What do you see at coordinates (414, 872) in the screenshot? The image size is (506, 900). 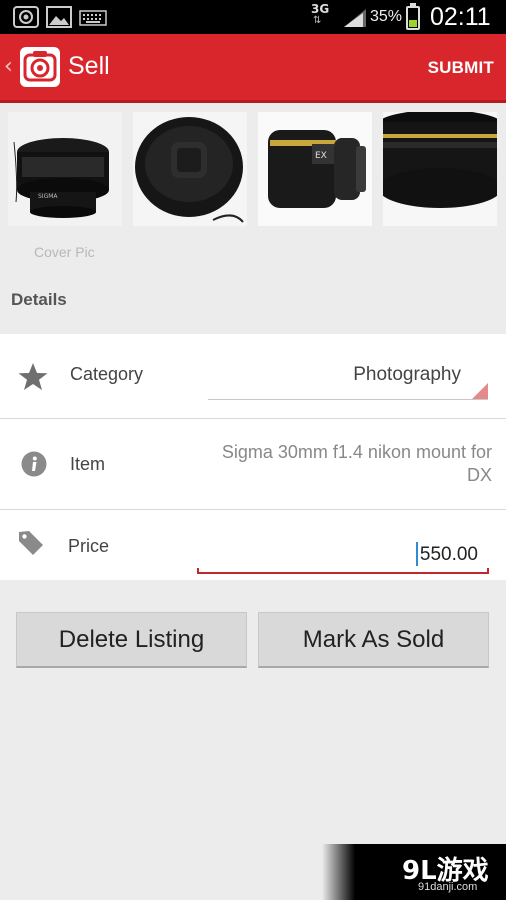 I see `watermark: 9L游戏 91danji.com` at bounding box center [414, 872].